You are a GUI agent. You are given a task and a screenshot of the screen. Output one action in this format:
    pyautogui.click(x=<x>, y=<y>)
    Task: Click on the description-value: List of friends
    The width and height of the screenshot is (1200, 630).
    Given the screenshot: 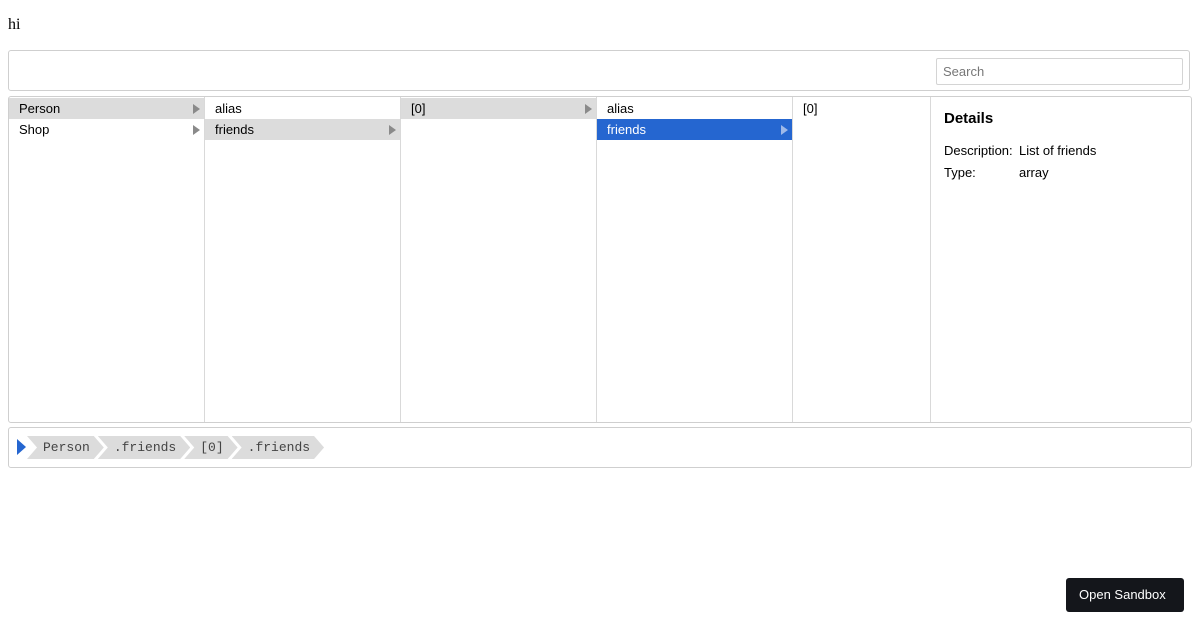 What is the action you would take?
    pyautogui.click(x=1058, y=150)
    